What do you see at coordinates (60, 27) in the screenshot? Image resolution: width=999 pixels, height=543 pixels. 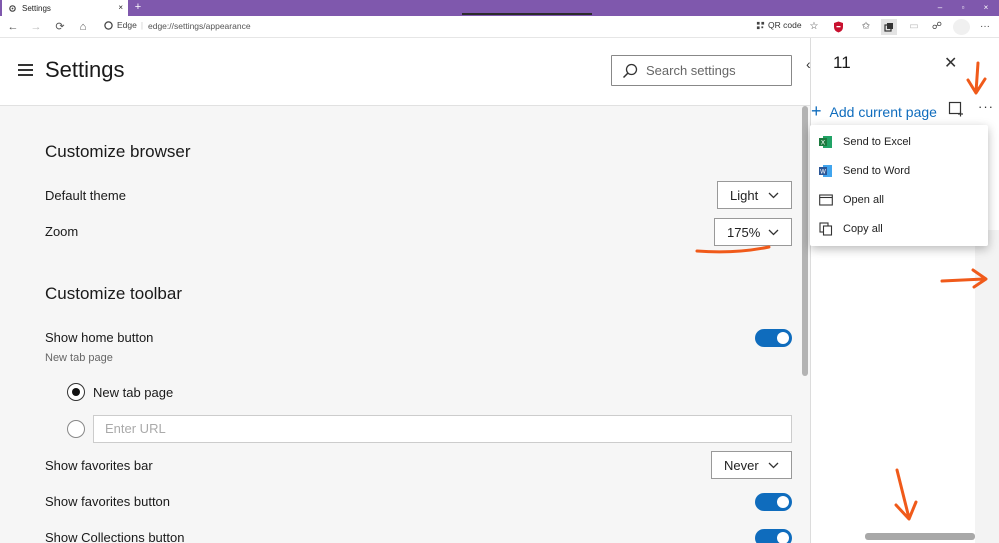 I see `refresh-icon: ⟳` at bounding box center [60, 27].